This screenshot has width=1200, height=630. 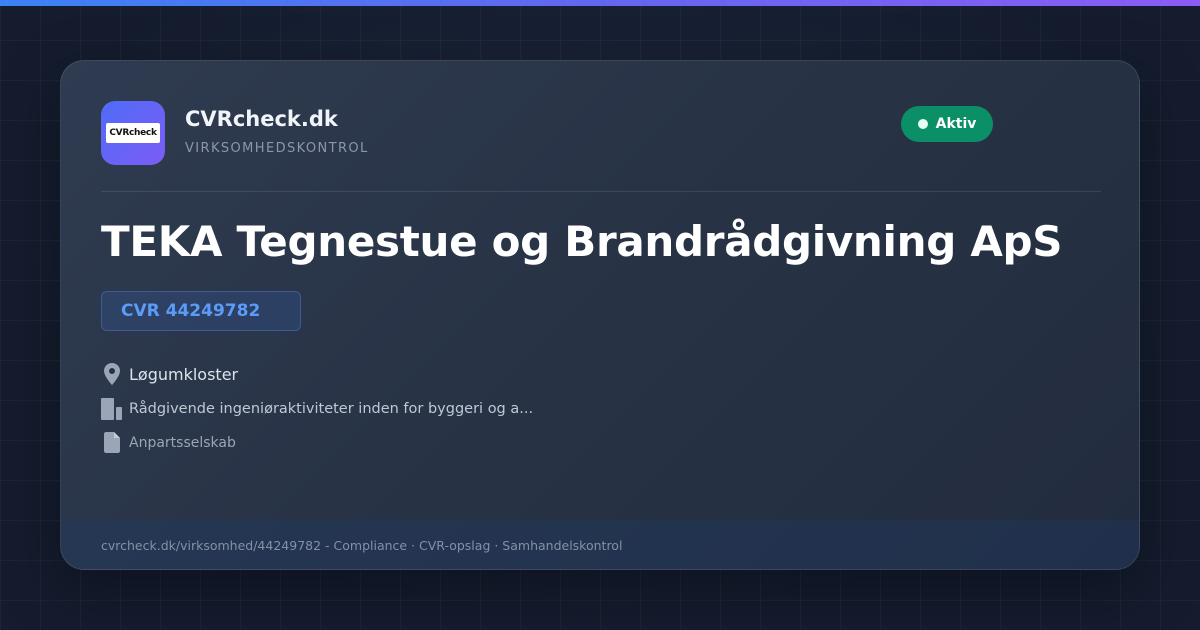 What do you see at coordinates (112, 374) in the screenshot?
I see `map-pin-icon` at bounding box center [112, 374].